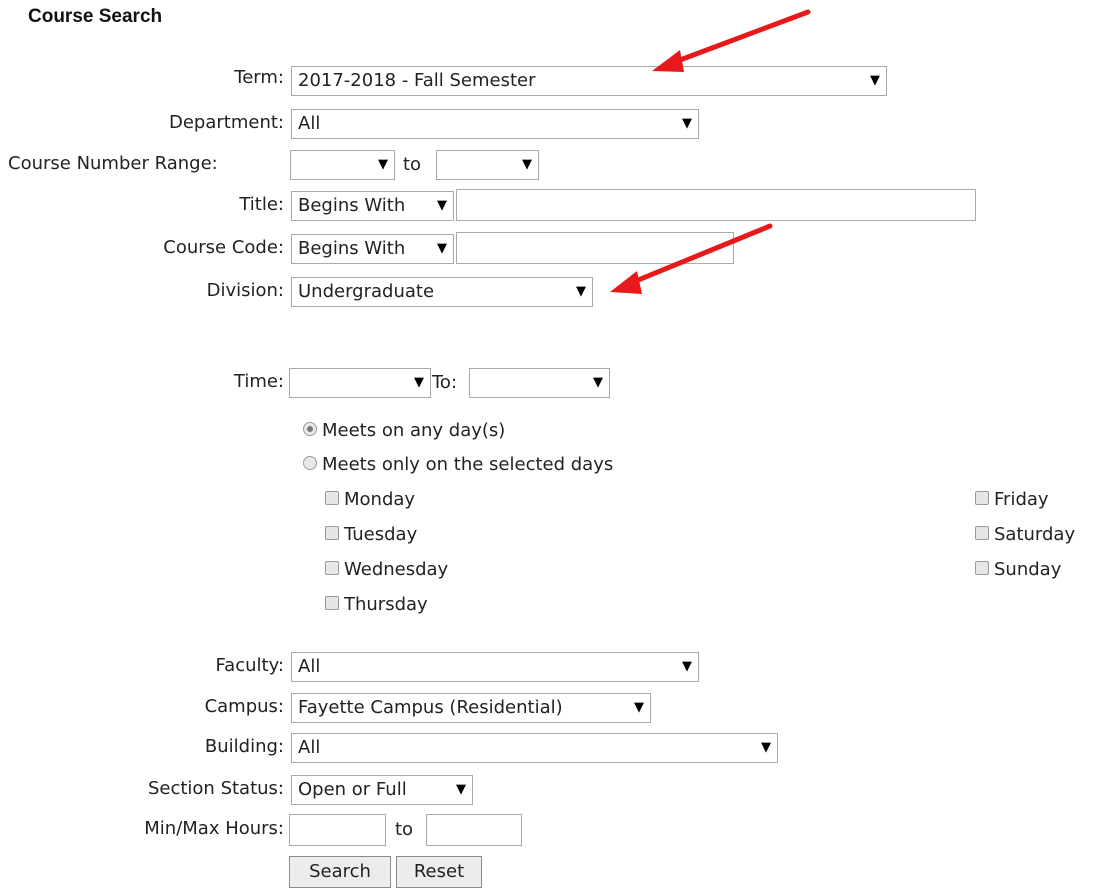 The width and height of the screenshot is (1100, 888). I want to click on meets-any-option: Meets on any day(s), so click(404, 431).